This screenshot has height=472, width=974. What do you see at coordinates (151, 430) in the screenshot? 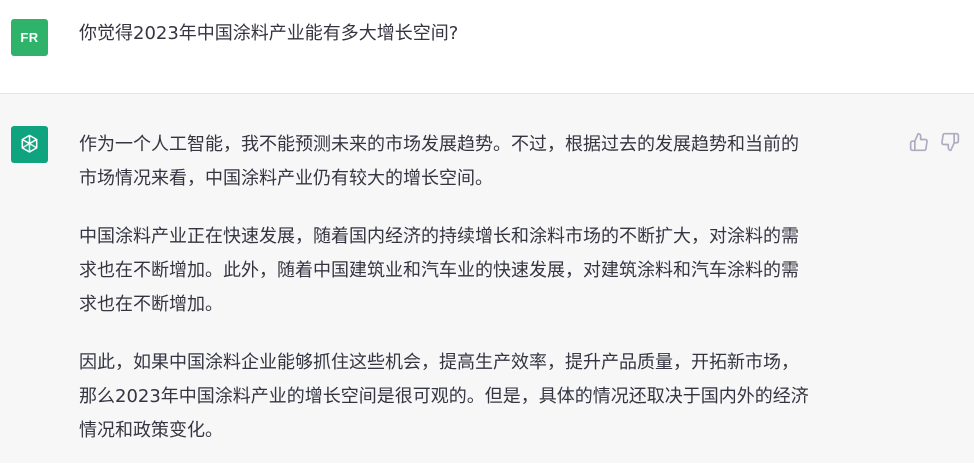
I see `text-line: 情况和政策变化。` at bounding box center [151, 430].